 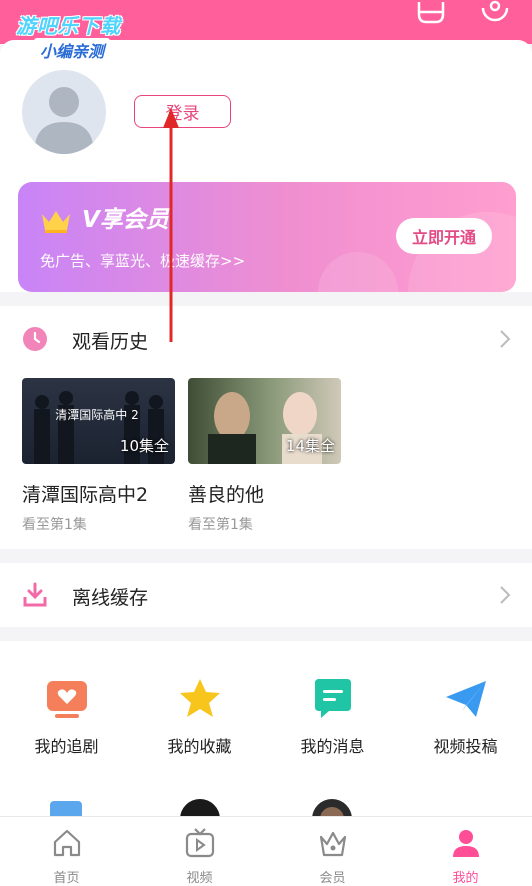 I want to click on music-app-icon, so click(x=200, y=808).